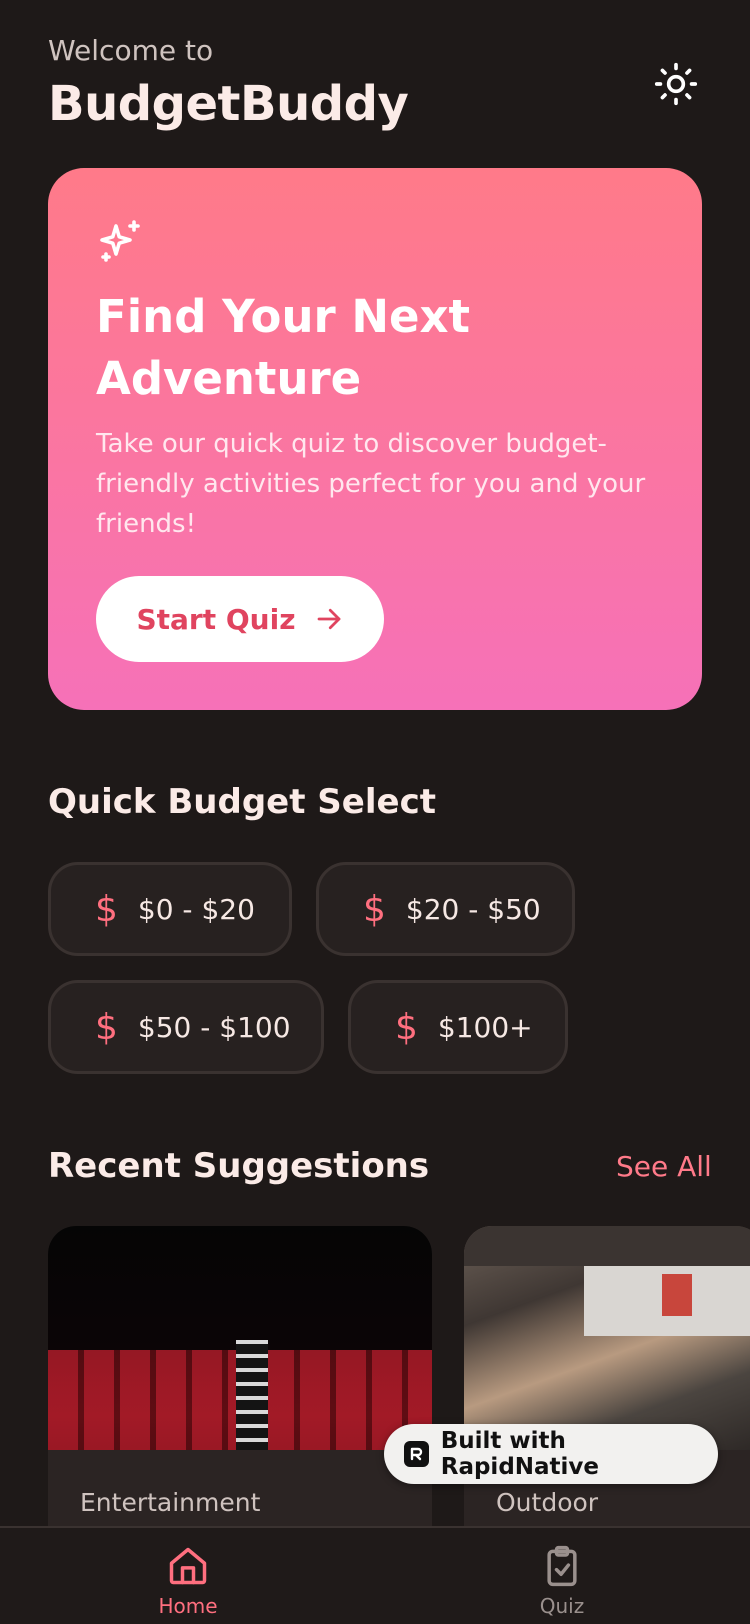  I want to click on badge-text: Built with RapidNative, so click(520, 1454).